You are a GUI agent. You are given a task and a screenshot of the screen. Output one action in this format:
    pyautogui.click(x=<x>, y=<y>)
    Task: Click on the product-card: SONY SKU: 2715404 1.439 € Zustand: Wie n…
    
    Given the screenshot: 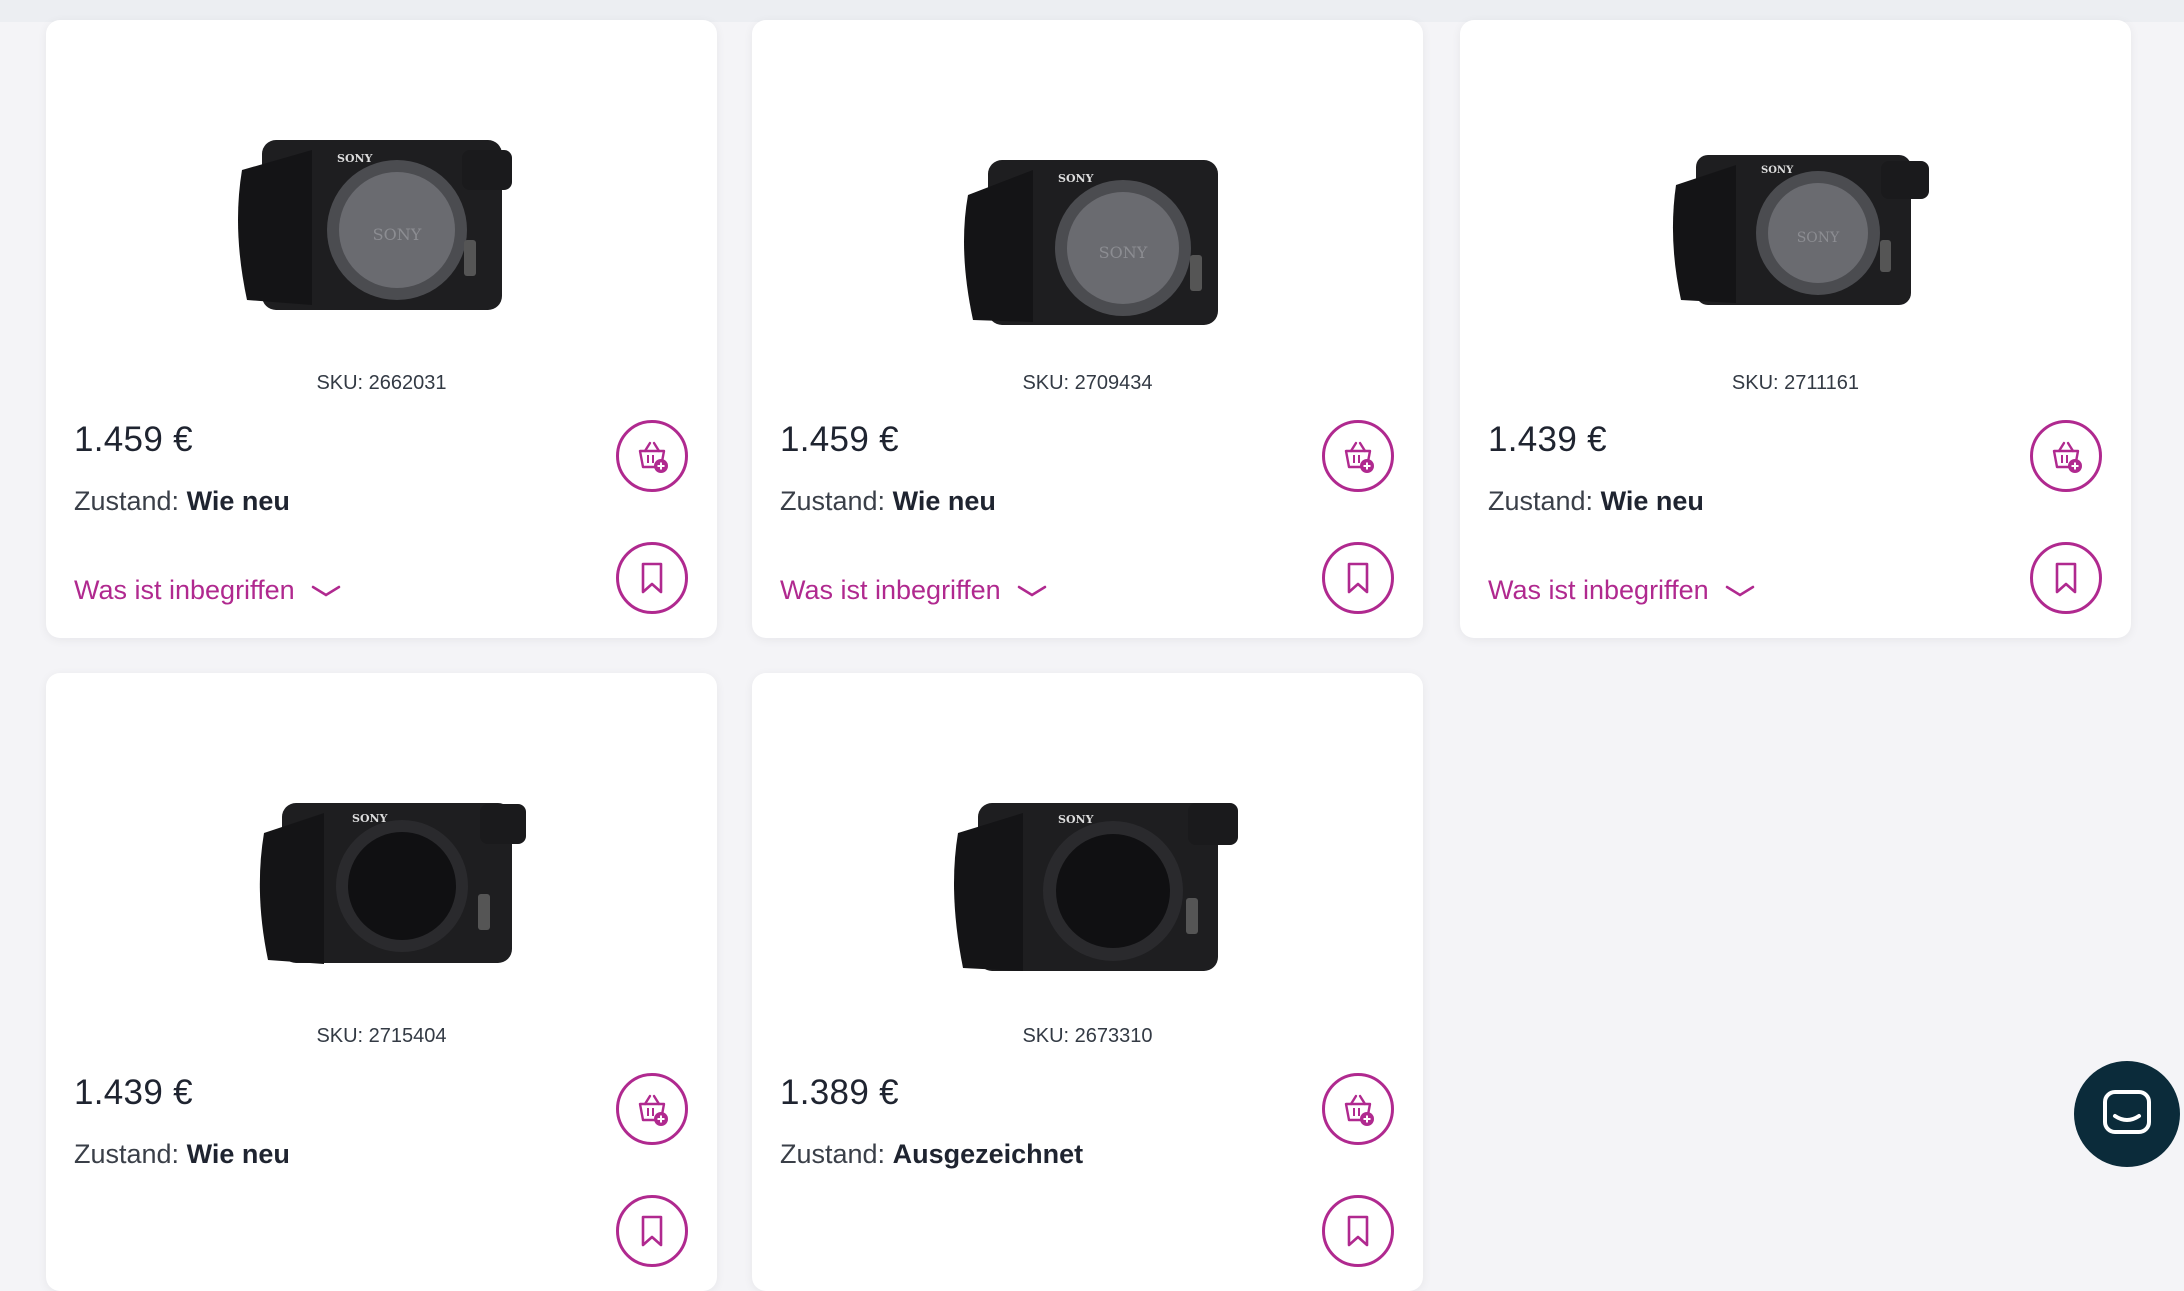 What is the action you would take?
    pyautogui.click(x=381, y=982)
    